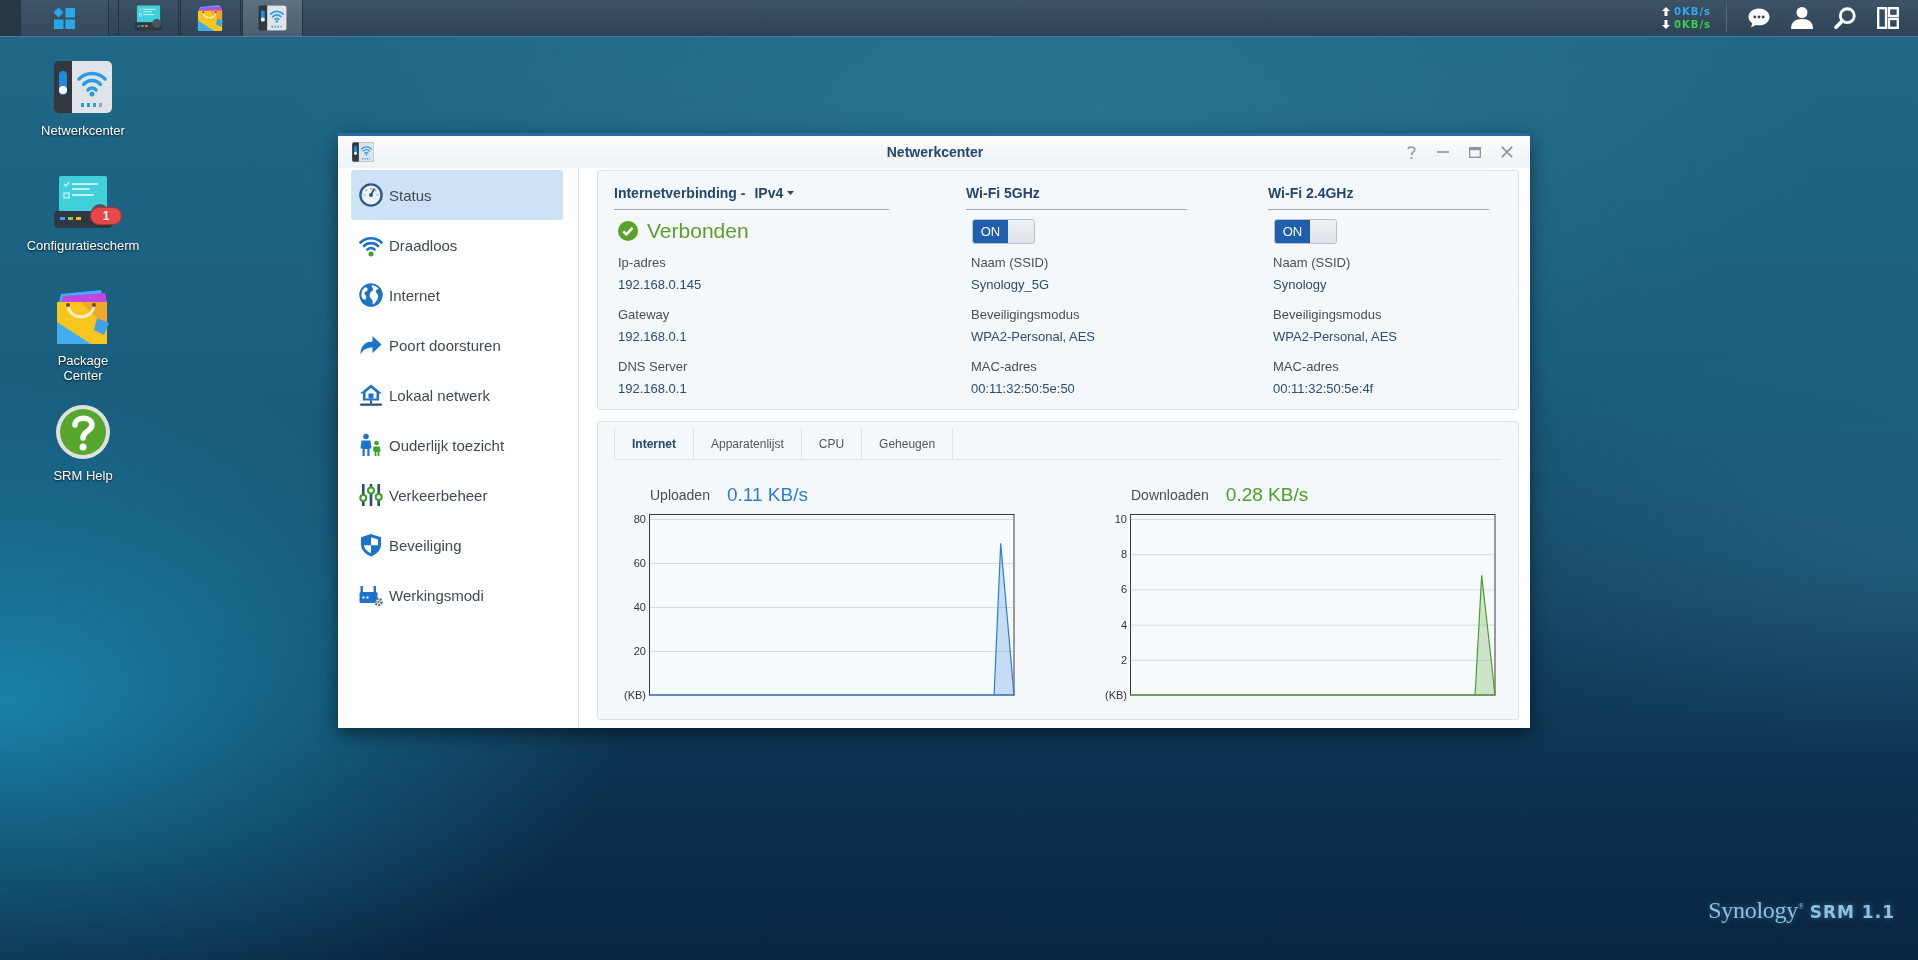 This screenshot has height=960, width=1918. What do you see at coordinates (774, 193) in the screenshot?
I see `protocol-dropdown: IPv4` at bounding box center [774, 193].